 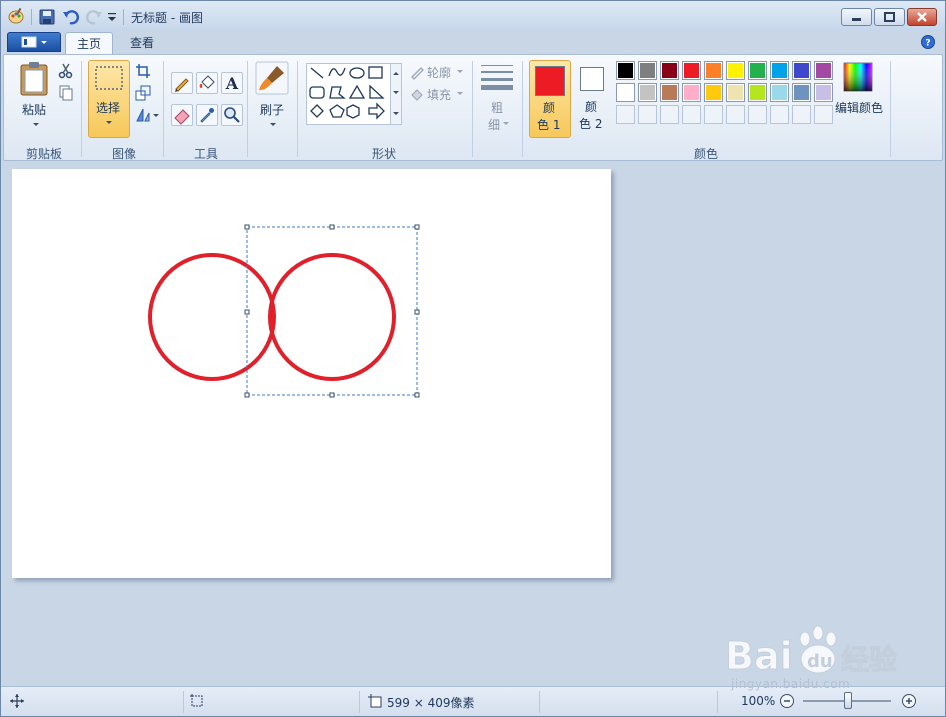 What do you see at coordinates (34, 109) in the screenshot?
I see `paste-button-label: 粘贴` at bounding box center [34, 109].